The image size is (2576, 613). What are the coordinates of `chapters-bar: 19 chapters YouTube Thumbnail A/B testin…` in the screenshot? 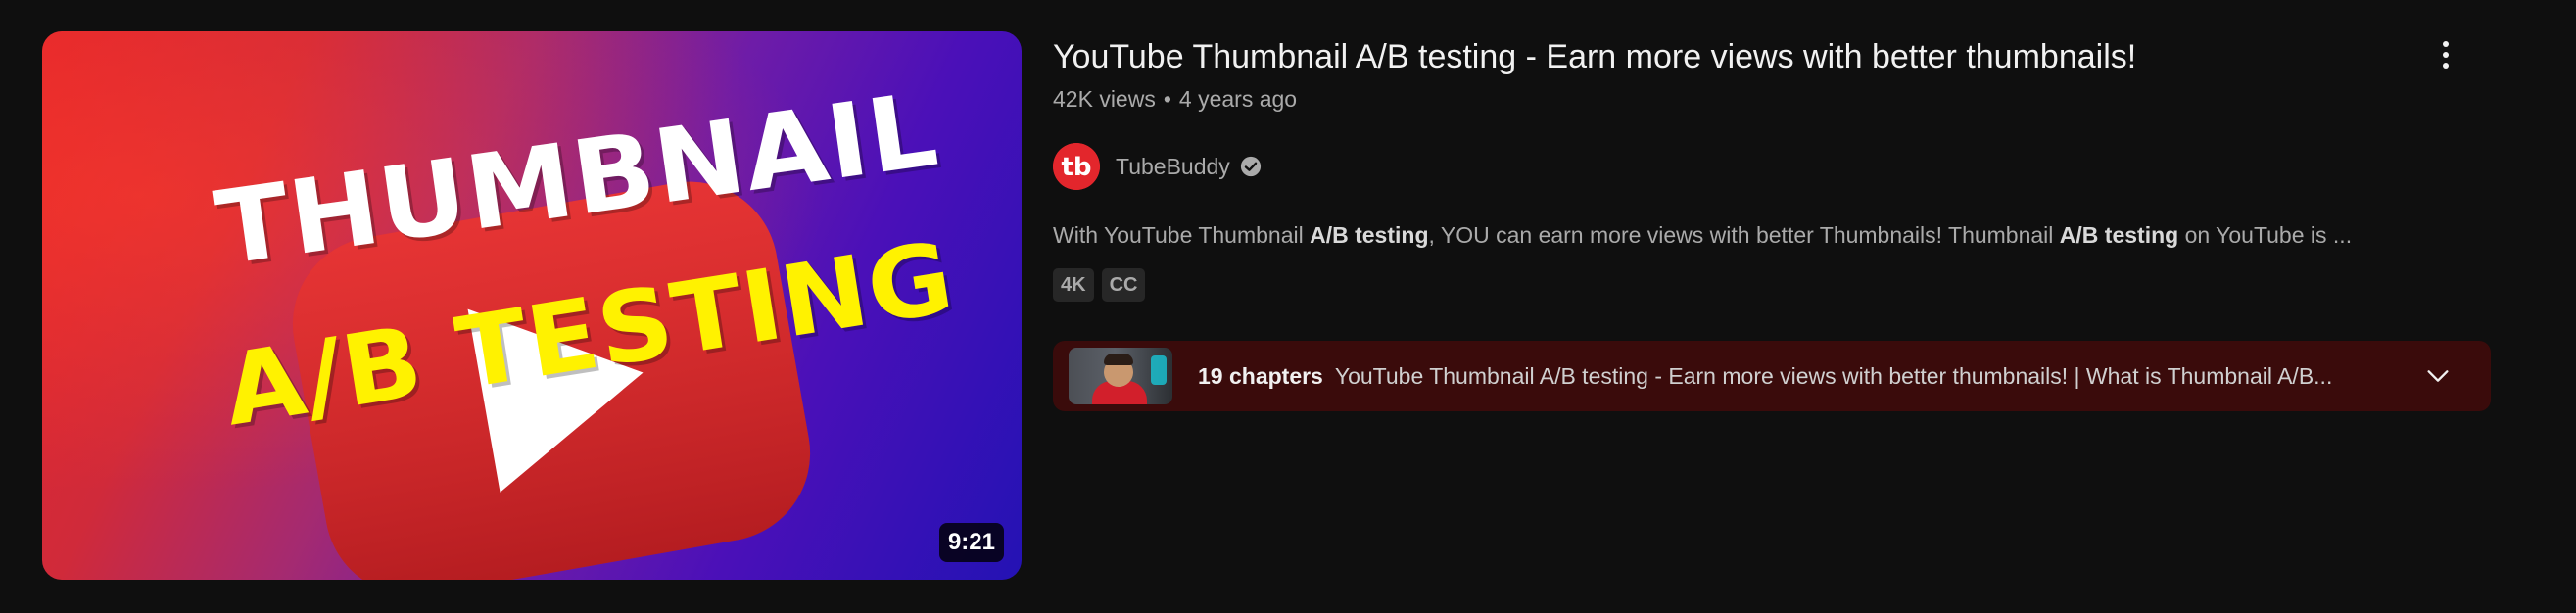 It's located at (1772, 376).